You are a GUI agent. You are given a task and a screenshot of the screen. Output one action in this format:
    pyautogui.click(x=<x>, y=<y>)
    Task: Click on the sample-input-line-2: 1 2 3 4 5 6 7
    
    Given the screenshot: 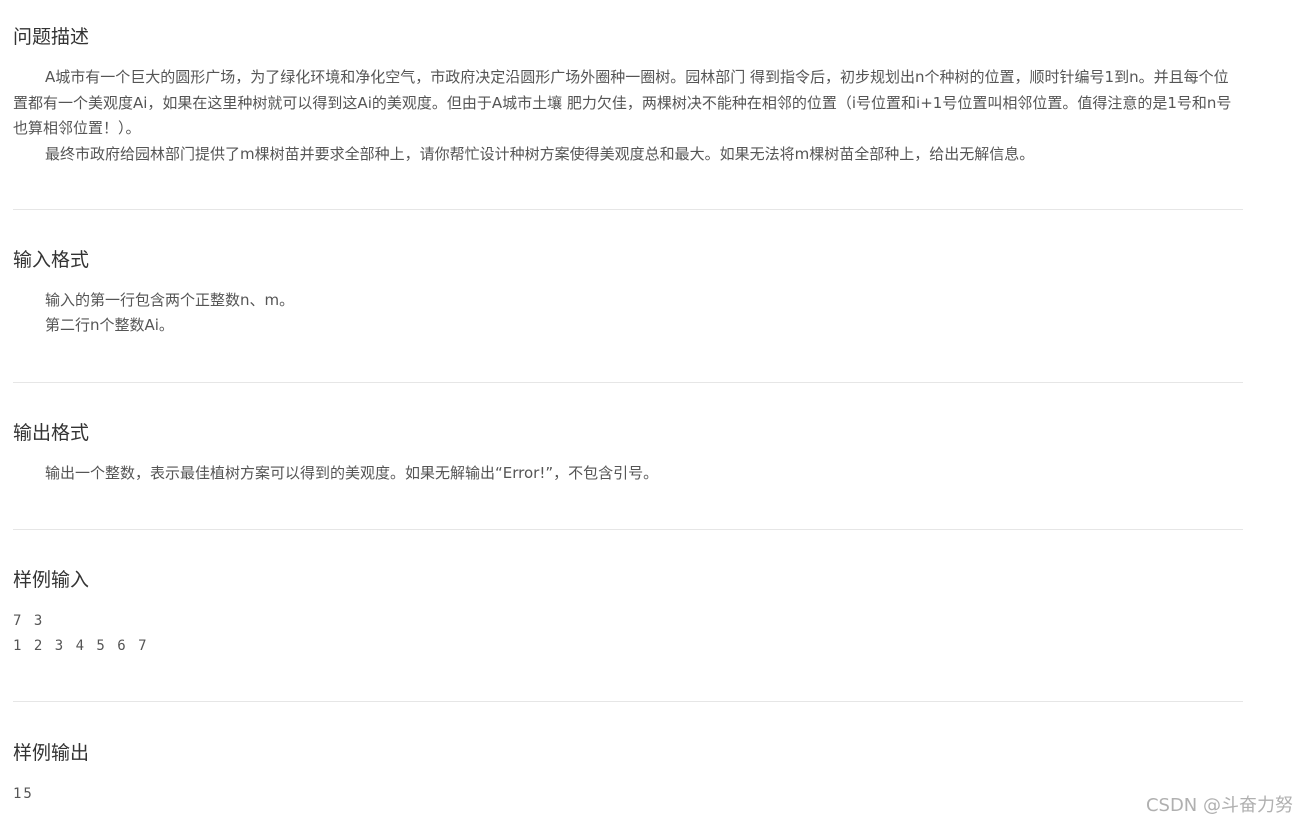 What is the action you would take?
    pyautogui.click(x=81, y=646)
    